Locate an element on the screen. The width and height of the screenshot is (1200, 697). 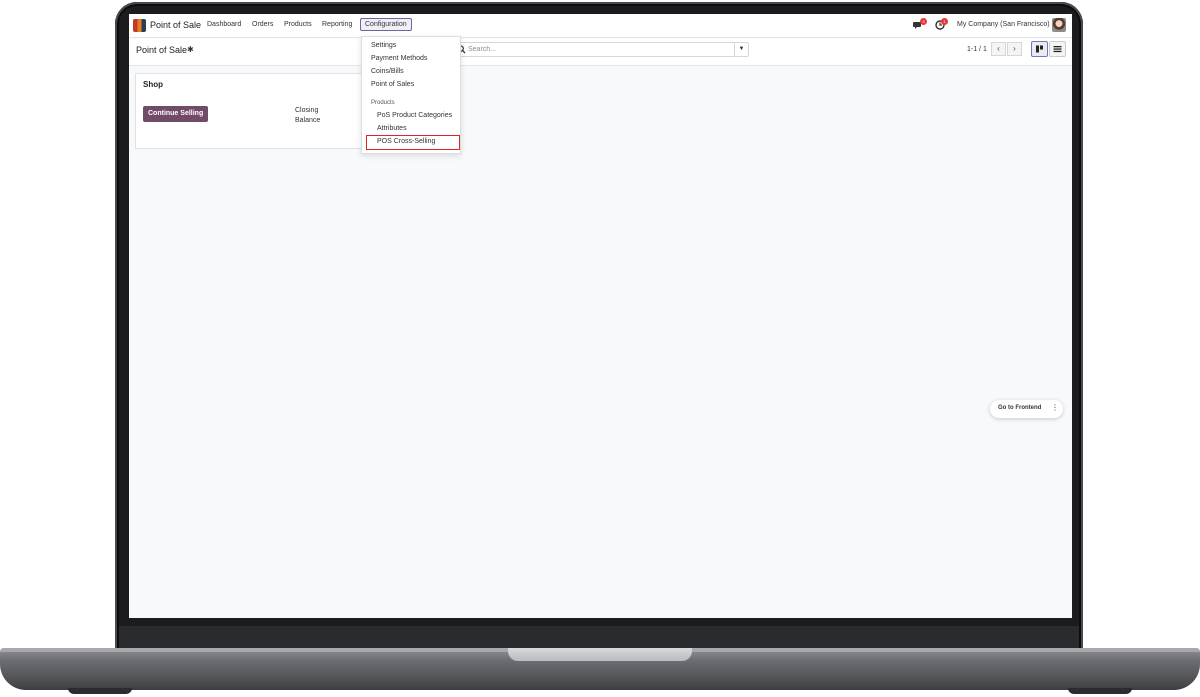
list-icon is located at coordinates (1057, 49).